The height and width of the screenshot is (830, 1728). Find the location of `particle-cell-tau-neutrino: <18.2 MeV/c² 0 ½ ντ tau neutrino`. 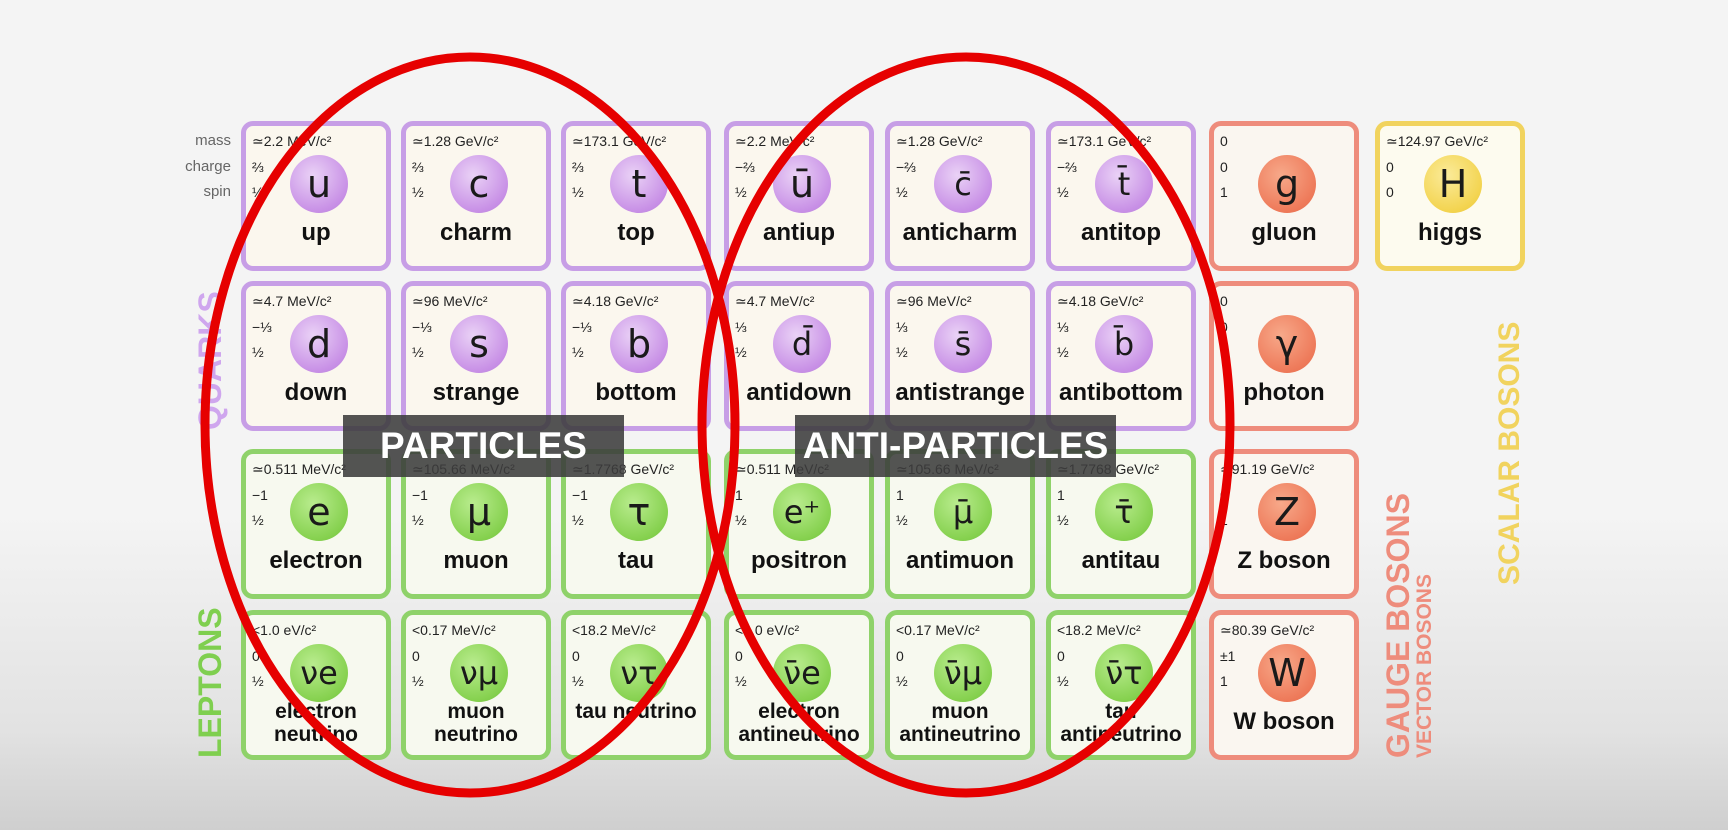

particle-cell-tau-neutrino: <18.2 MeV/c² 0 ½ ντ tau neutrino is located at coordinates (636, 685).